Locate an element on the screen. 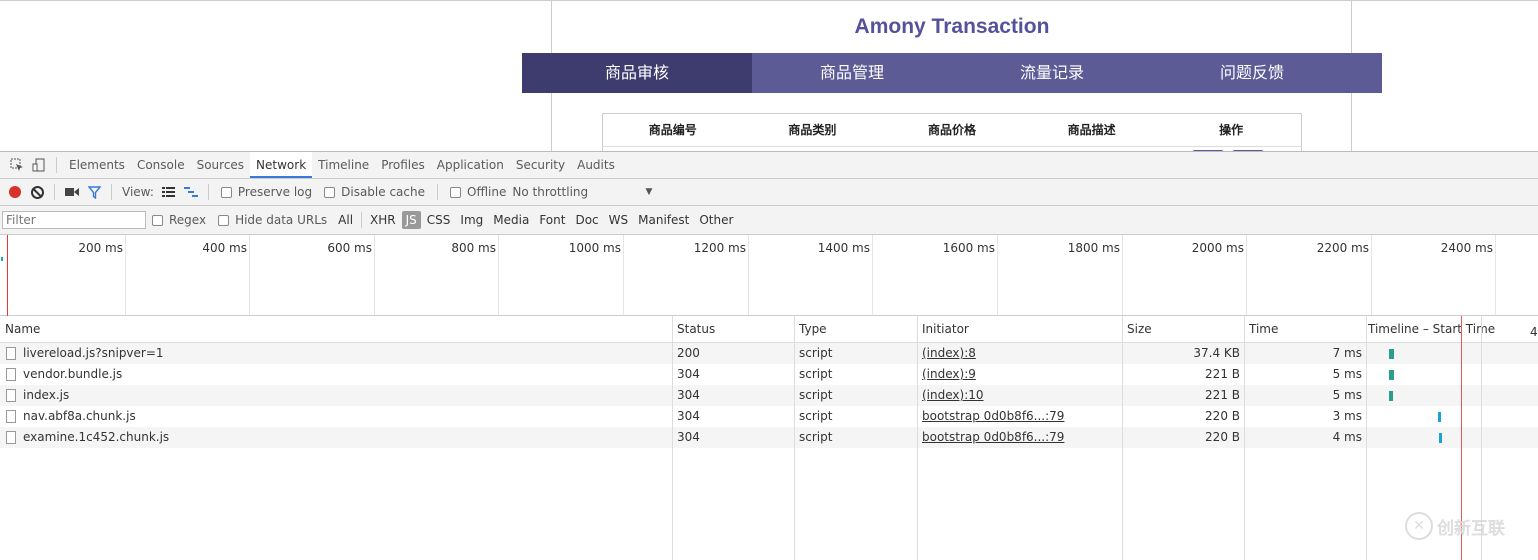 This screenshot has height=560, width=1538. view-label: View: is located at coordinates (138, 192).